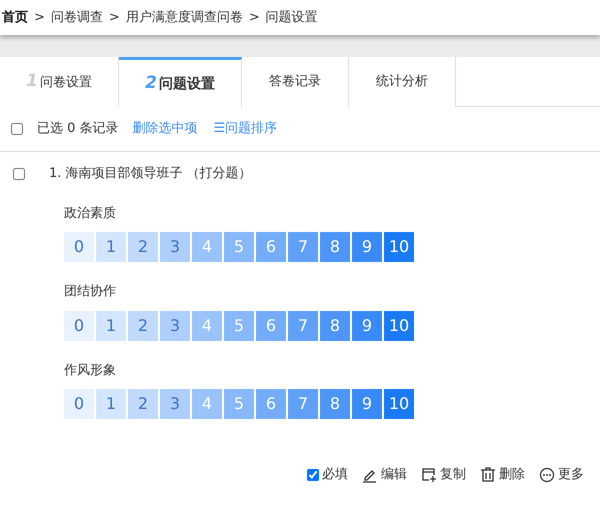 The height and width of the screenshot is (509, 600). Describe the element at coordinates (90, 292) in the screenshot. I see `rating-label: 团结协作` at that location.